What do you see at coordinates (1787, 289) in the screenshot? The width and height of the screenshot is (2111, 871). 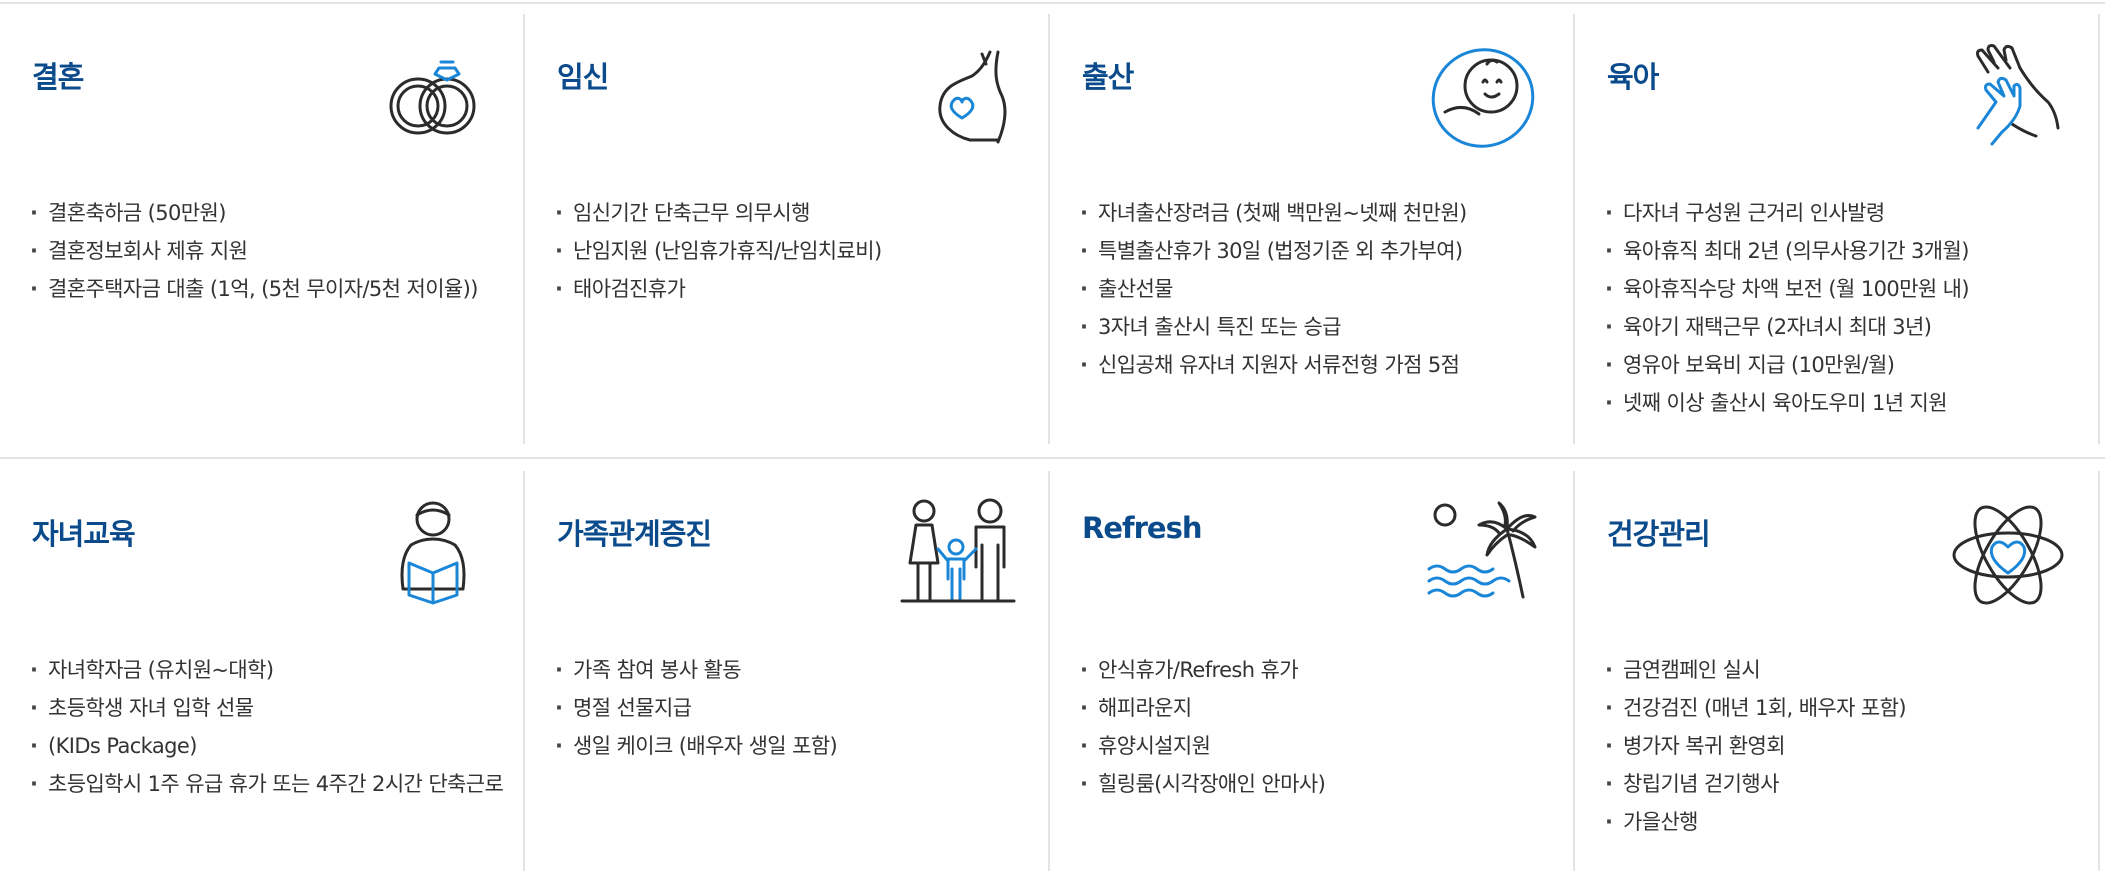 I see `list-item: 육아휴직수당 차액 보전 (월 100만원 내)` at bounding box center [1787, 289].